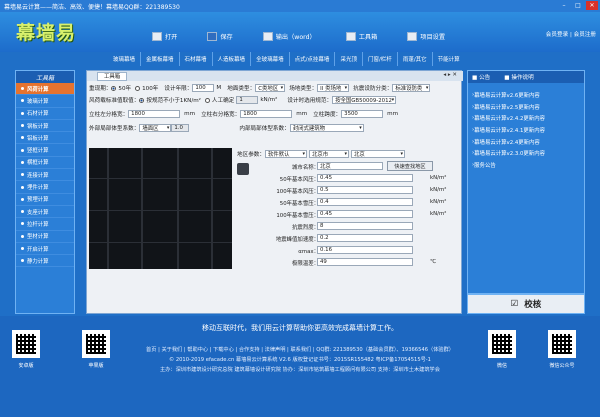 This screenshot has height=417, width=600. I want to click on save-button: 保存, so click(220, 36).